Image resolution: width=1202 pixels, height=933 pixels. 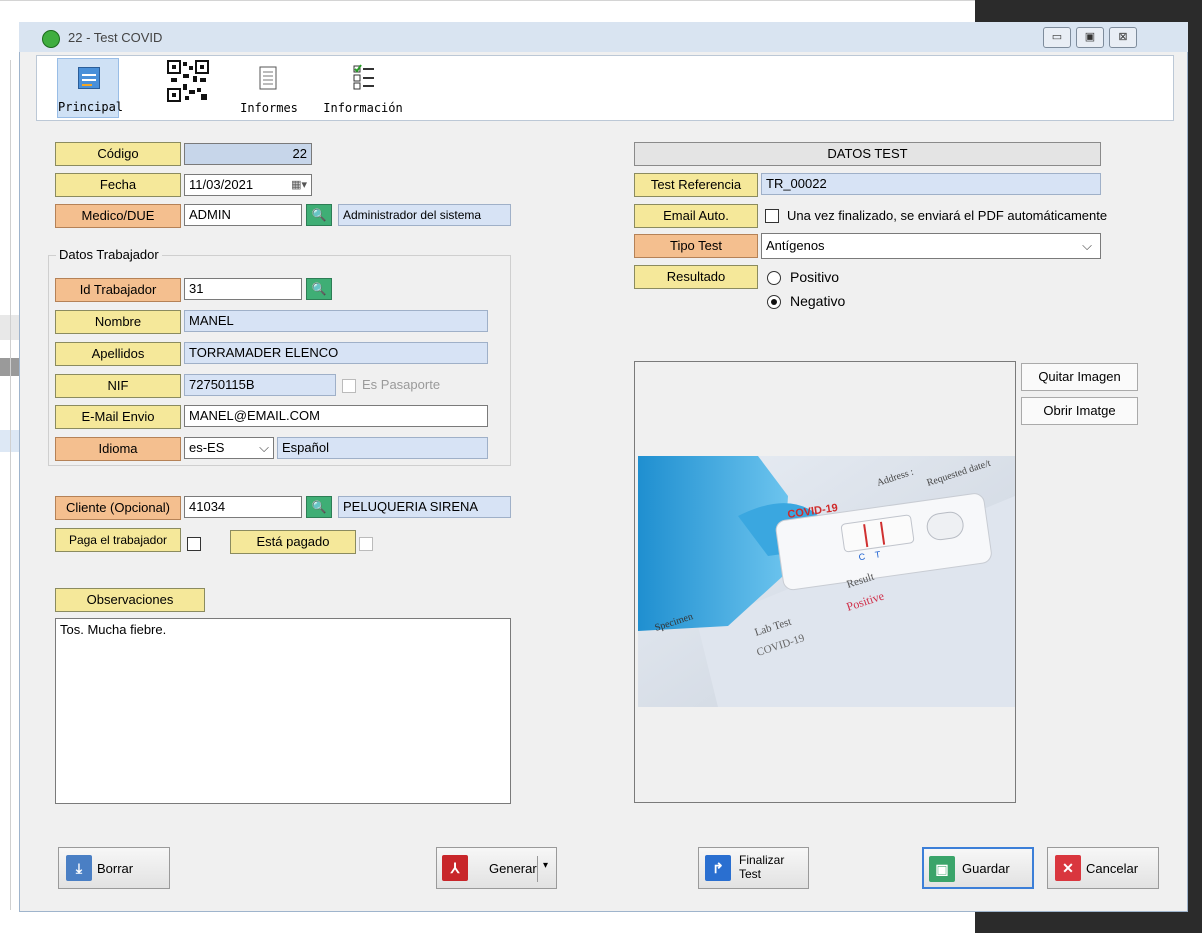 What do you see at coordinates (109, 254) in the screenshot?
I see `datos-trabajador-title: Datos Trabajador` at bounding box center [109, 254].